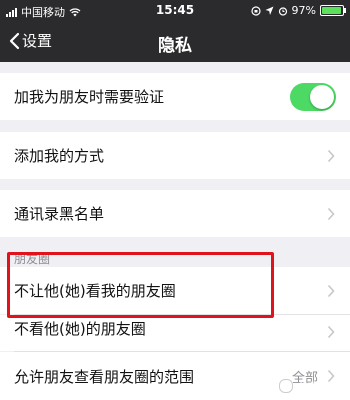 This screenshot has height=400, width=350. What do you see at coordinates (175, 46) in the screenshot?
I see `page-title: 隐私` at bounding box center [175, 46].